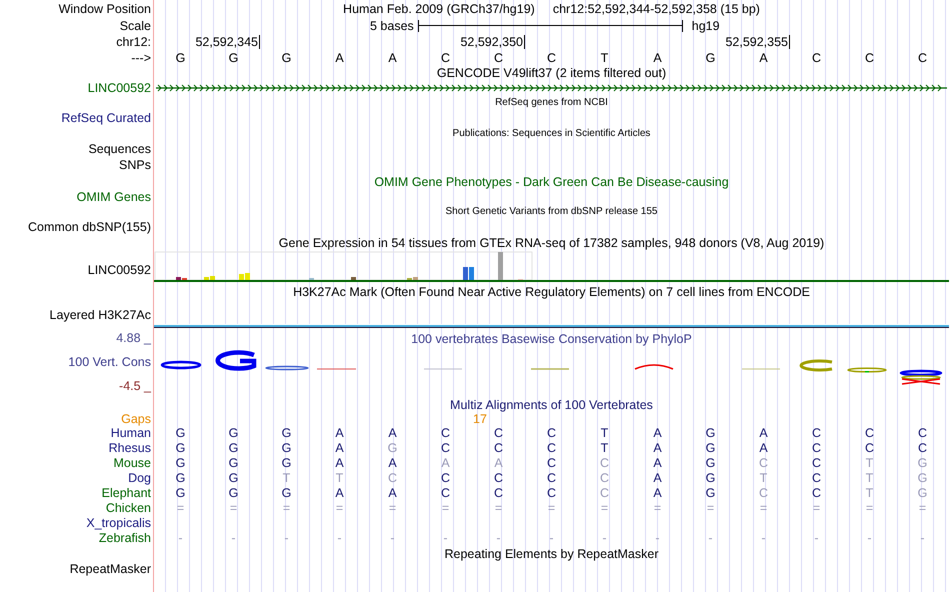 The width and height of the screenshot is (950, 592). What do you see at coordinates (89, 227) in the screenshot?
I see `track-label: Common dbSNP(155)` at bounding box center [89, 227].